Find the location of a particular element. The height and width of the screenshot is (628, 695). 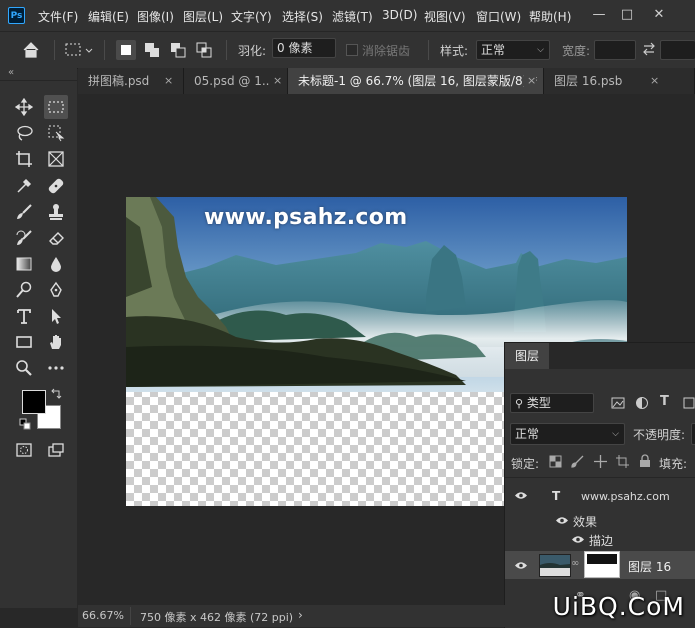

tab-label: 未标题-1 @ 66.7% (图层 16, 图层蒙版/8) * is located at coordinates (418, 81).